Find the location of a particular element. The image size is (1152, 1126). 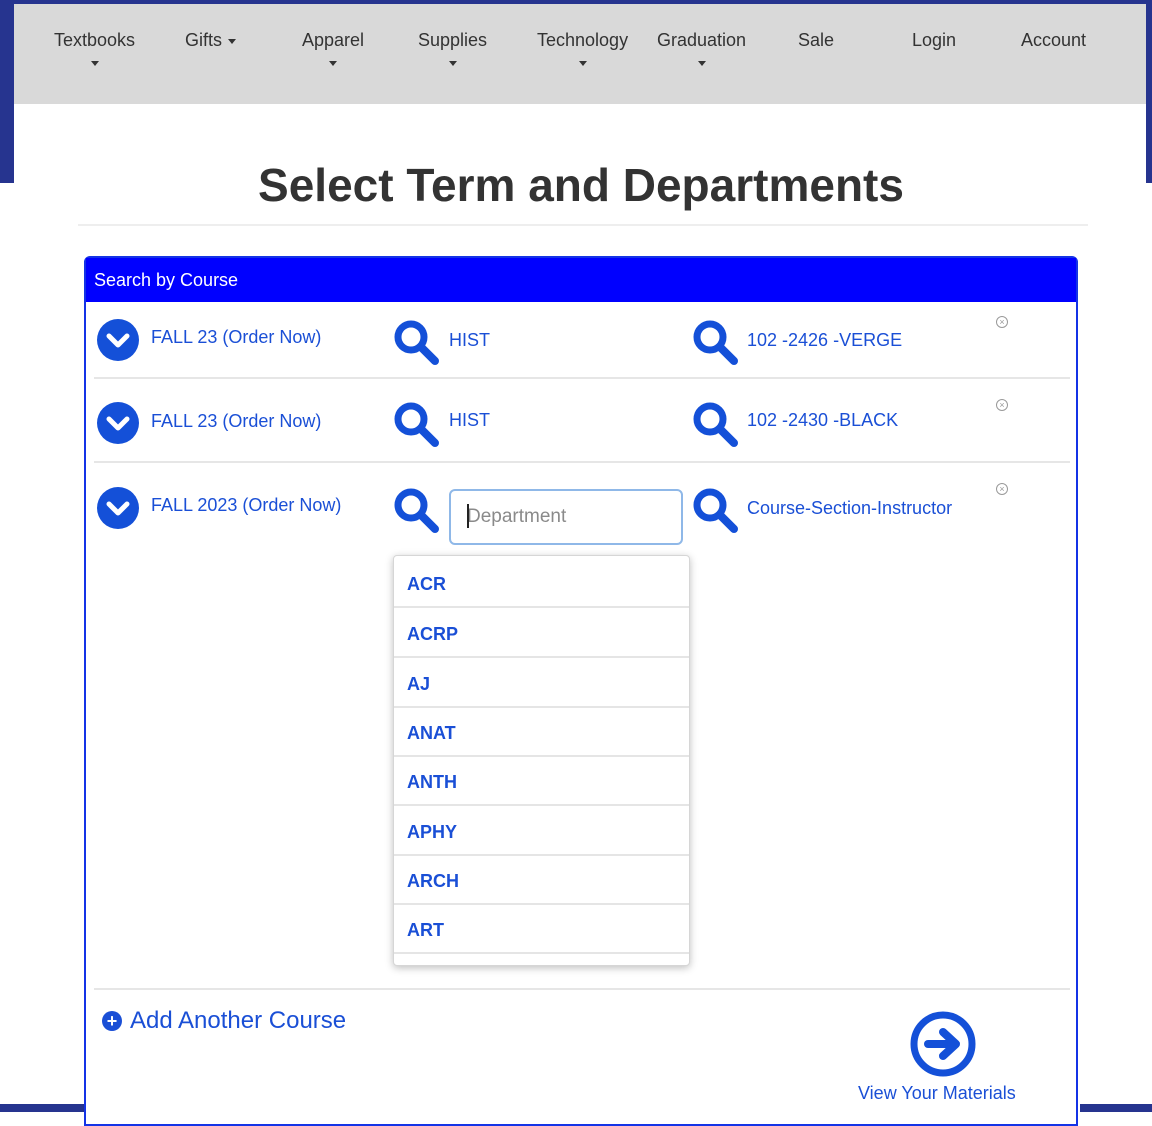

nav-item-account: Account is located at coordinates (1053, 40).